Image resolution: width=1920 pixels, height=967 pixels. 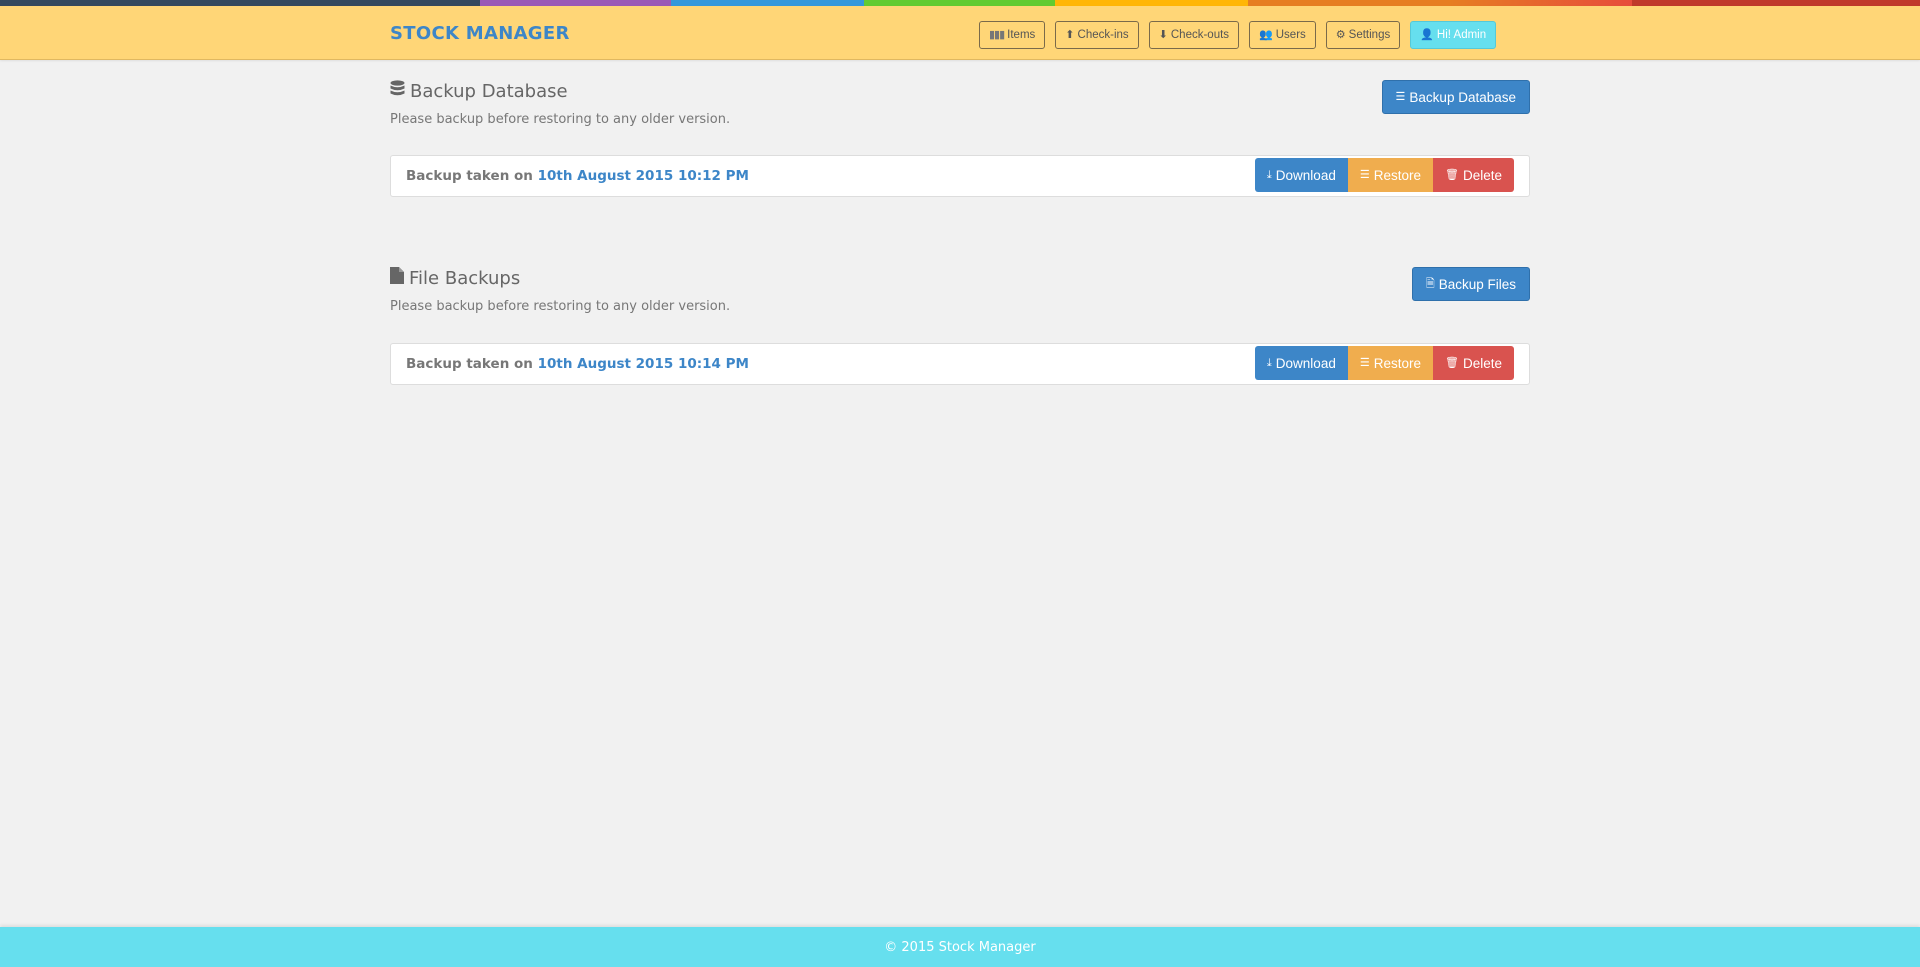 I want to click on nav-users-button: 👥 Users, so click(x=1282, y=35).